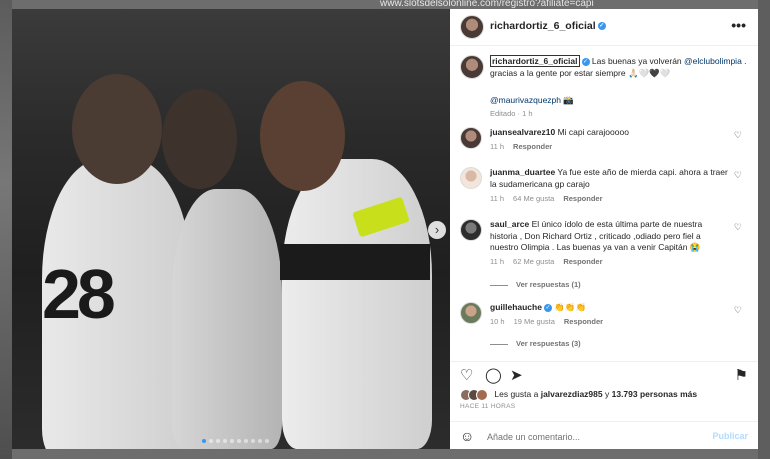  Describe the element at coordinates (534, 321) in the screenshot. I see `comment-likes: 19 Me gusta` at that location.